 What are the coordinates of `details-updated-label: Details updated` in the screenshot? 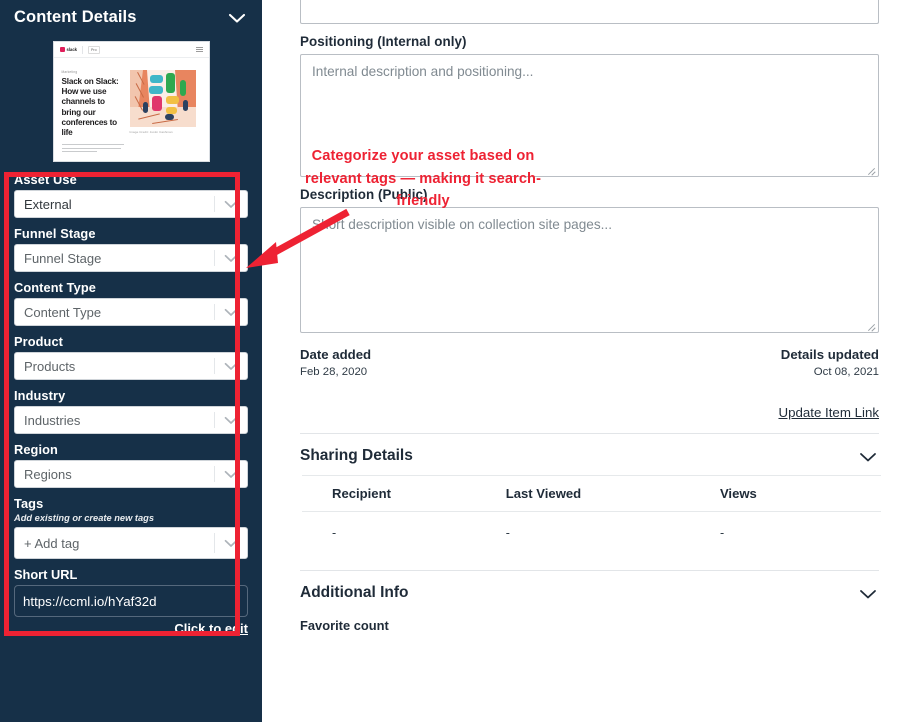 It's located at (829, 354).